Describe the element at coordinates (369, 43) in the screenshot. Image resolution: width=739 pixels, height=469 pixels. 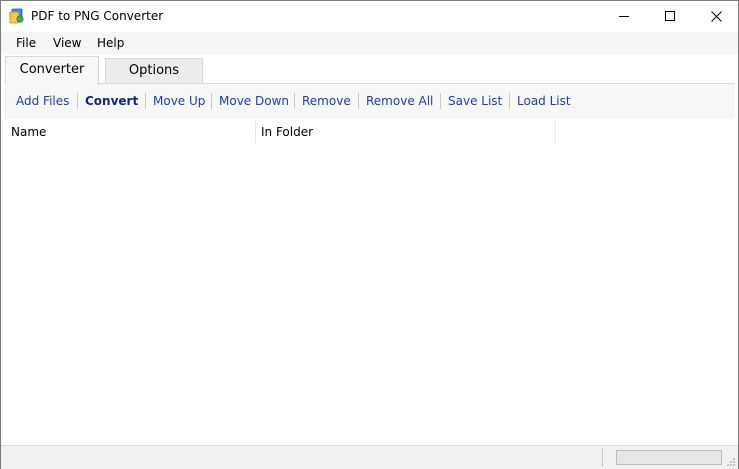
I see `menu-bar: File View Help` at that location.